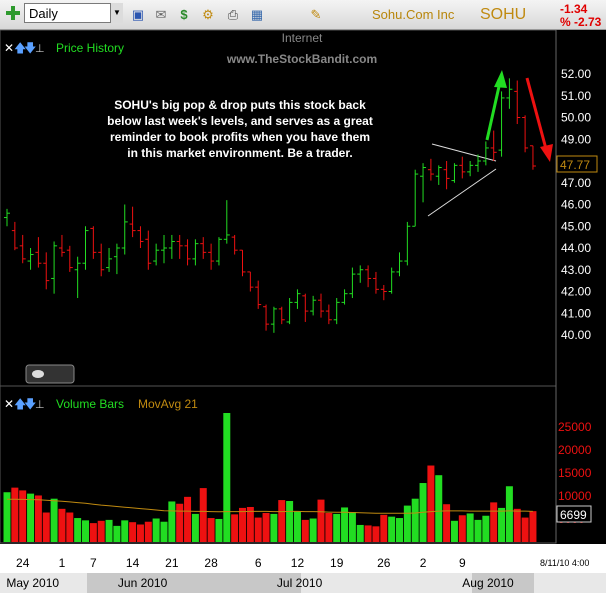 The width and height of the screenshot is (606, 593). What do you see at coordinates (301, 59) in the screenshot?
I see `watermark-site: www.TheStockBandit.com` at bounding box center [301, 59].